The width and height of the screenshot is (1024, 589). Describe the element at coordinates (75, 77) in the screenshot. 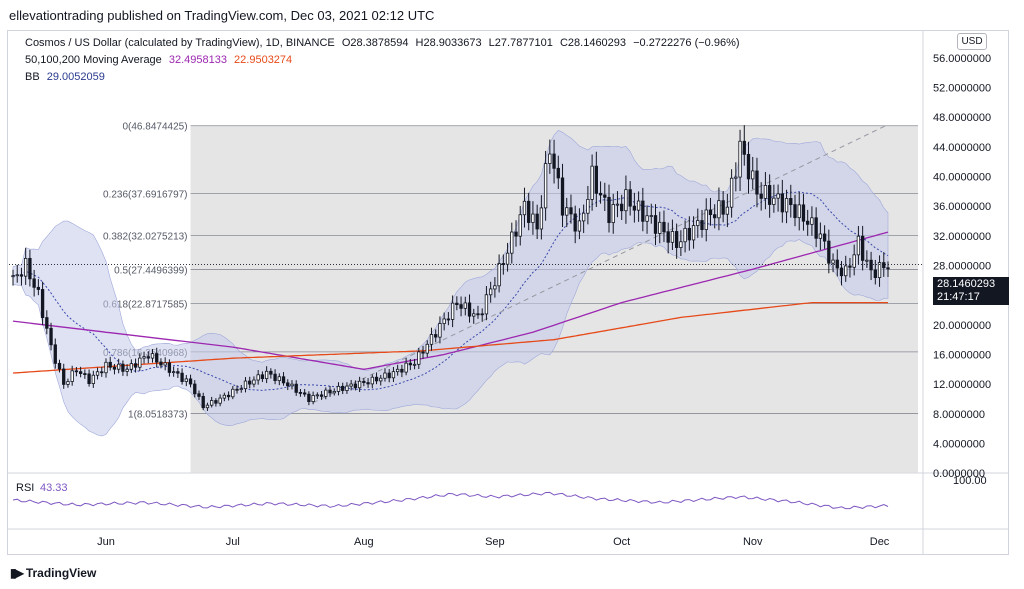

I see `bb-value: 29.0052059` at that location.